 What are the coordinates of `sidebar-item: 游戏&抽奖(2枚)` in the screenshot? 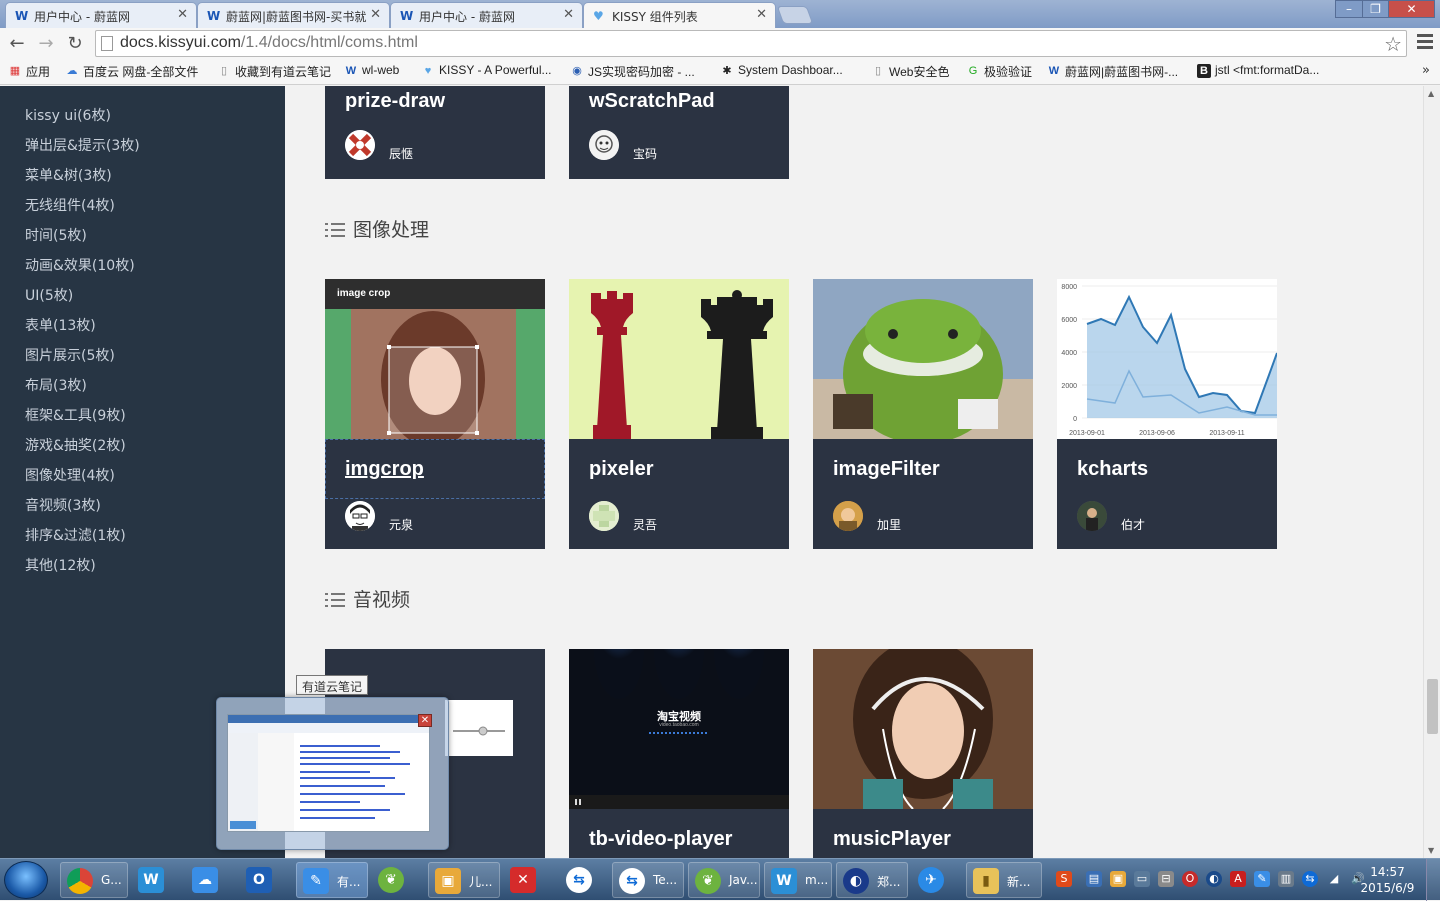 It's located at (75, 445).